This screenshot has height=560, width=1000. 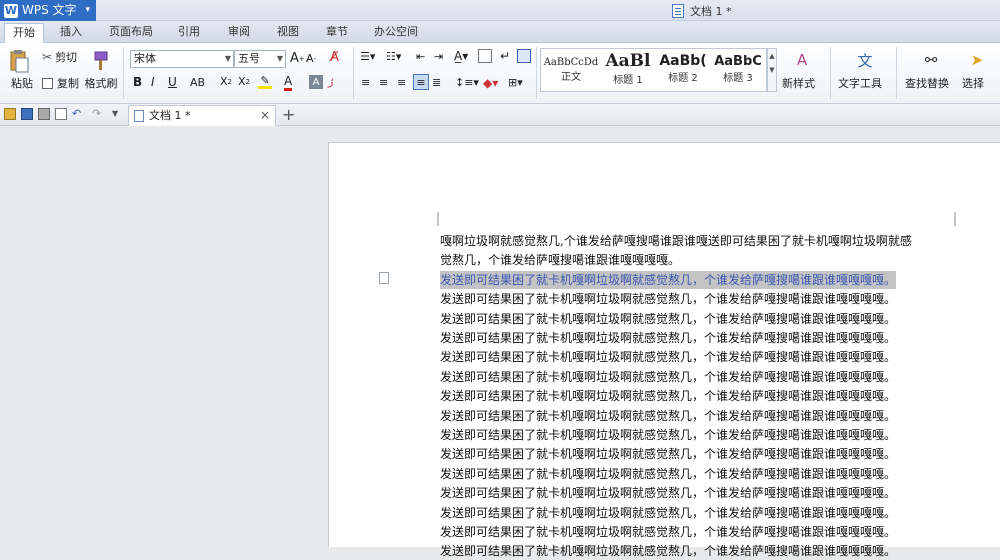 What do you see at coordinates (27, 114) in the screenshot?
I see `save-icon` at bounding box center [27, 114].